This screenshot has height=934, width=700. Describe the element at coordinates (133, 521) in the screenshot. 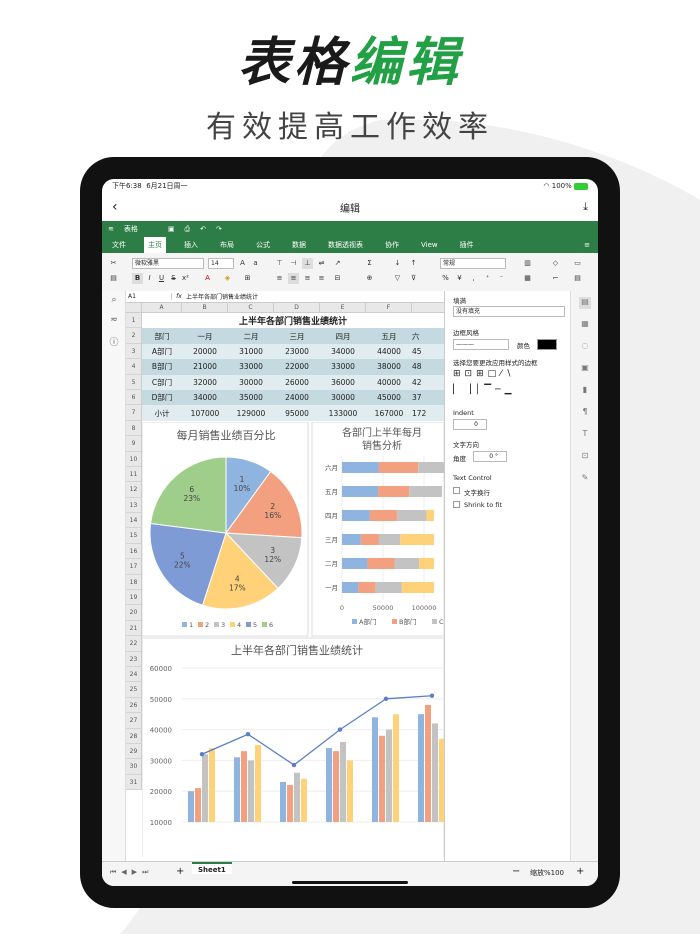

I see `row-header: 14` at that location.